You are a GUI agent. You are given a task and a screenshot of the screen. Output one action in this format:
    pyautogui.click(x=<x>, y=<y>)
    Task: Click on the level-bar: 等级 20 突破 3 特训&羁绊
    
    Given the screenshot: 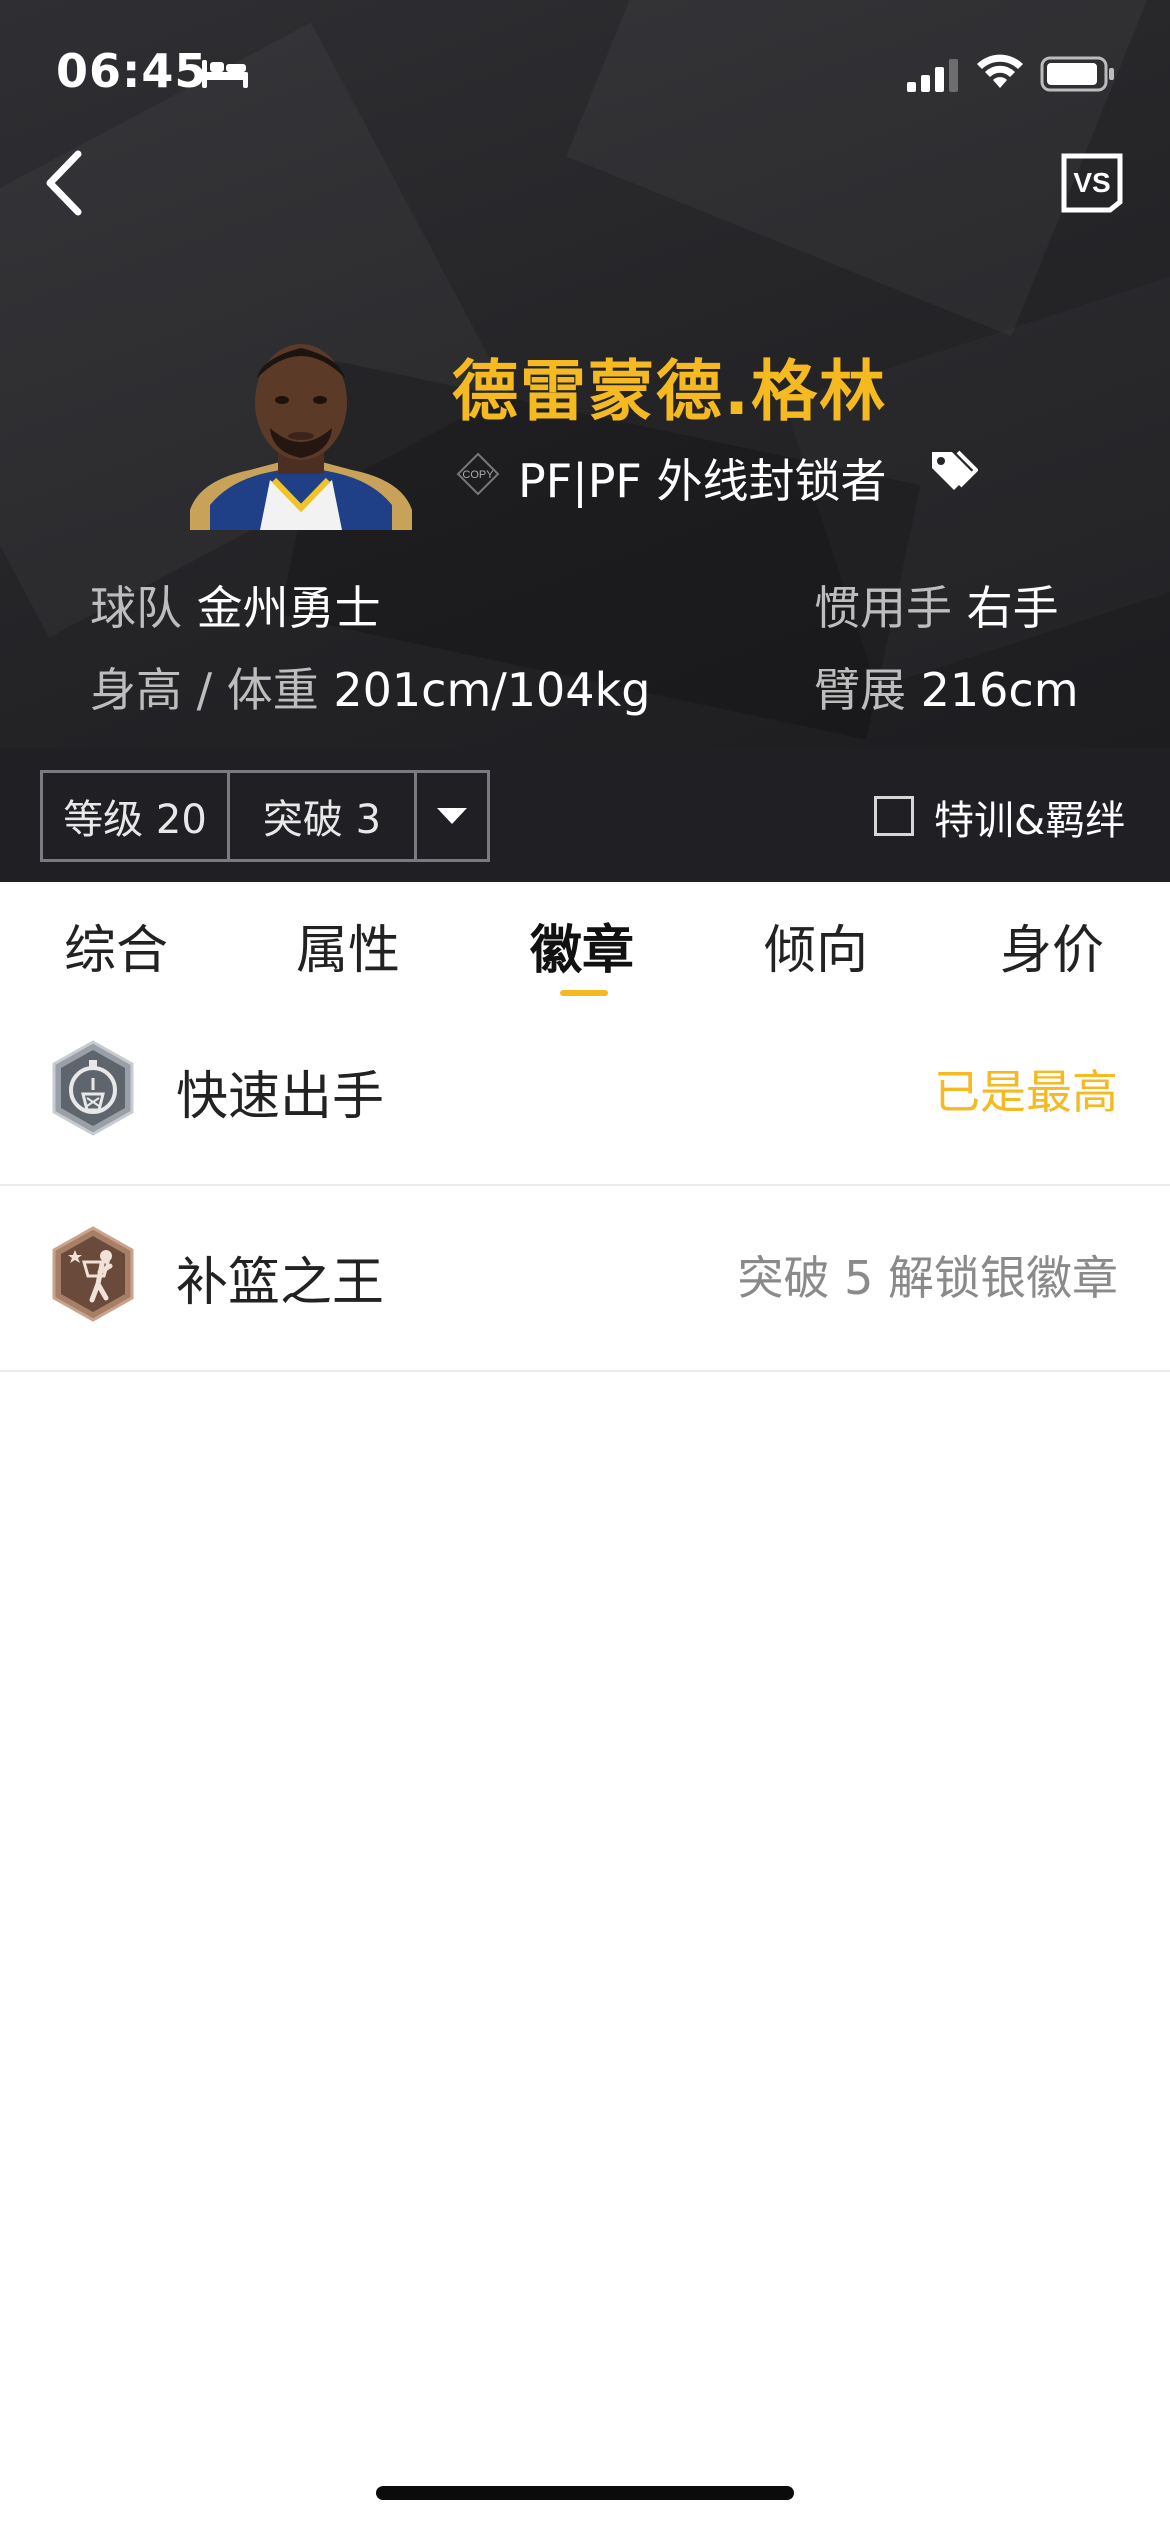 What is the action you would take?
    pyautogui.click(x=585, y=815)
    